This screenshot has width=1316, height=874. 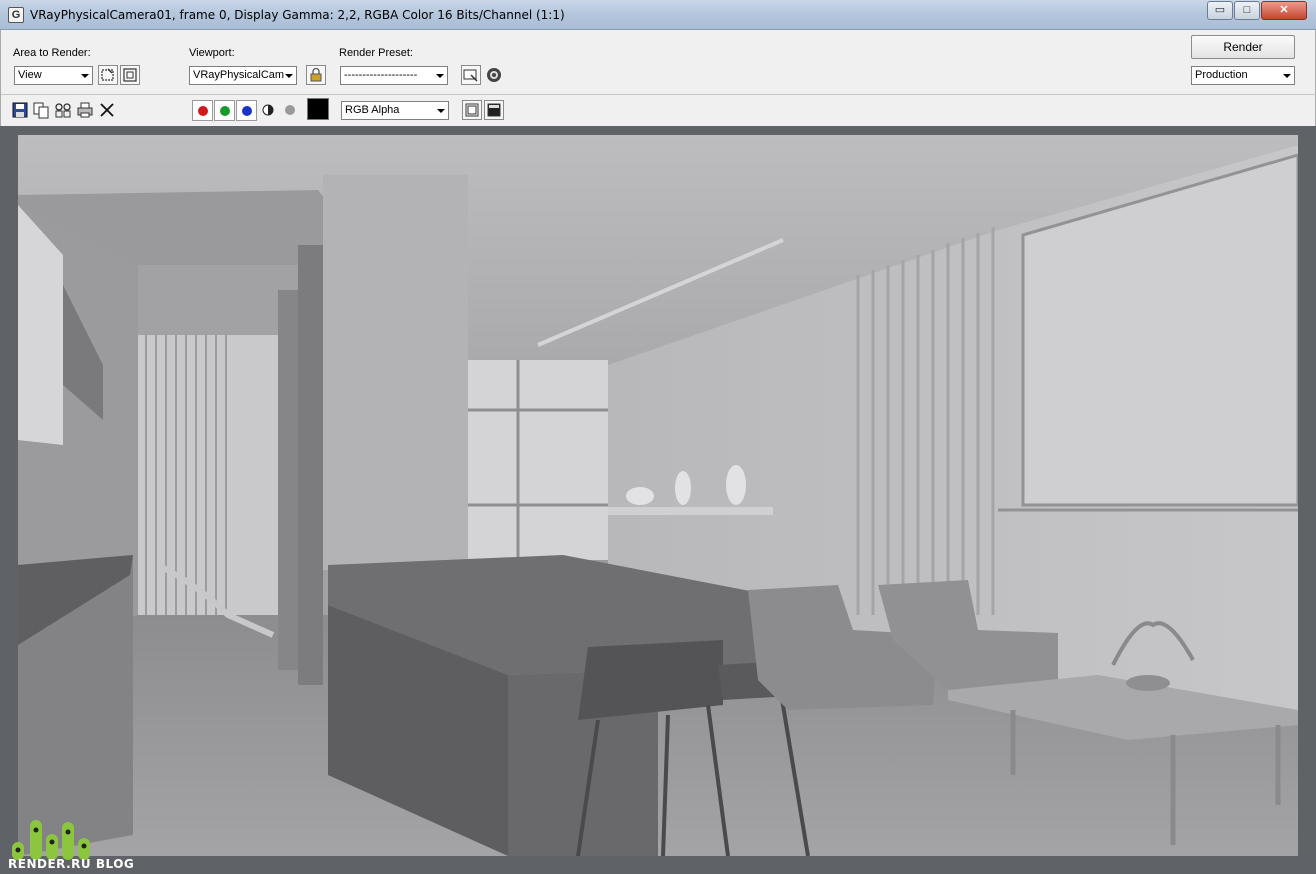 What do you see at coordinates (658, 94) in the screenshot?
I see `toolbar-divider` at bounding box center [658, 94].